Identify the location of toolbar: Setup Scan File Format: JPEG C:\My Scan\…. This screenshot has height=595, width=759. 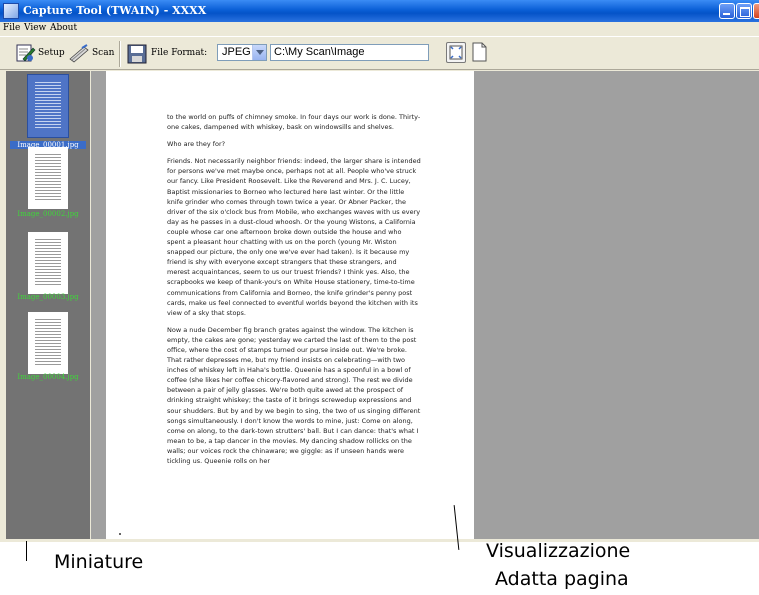
(379, 53).